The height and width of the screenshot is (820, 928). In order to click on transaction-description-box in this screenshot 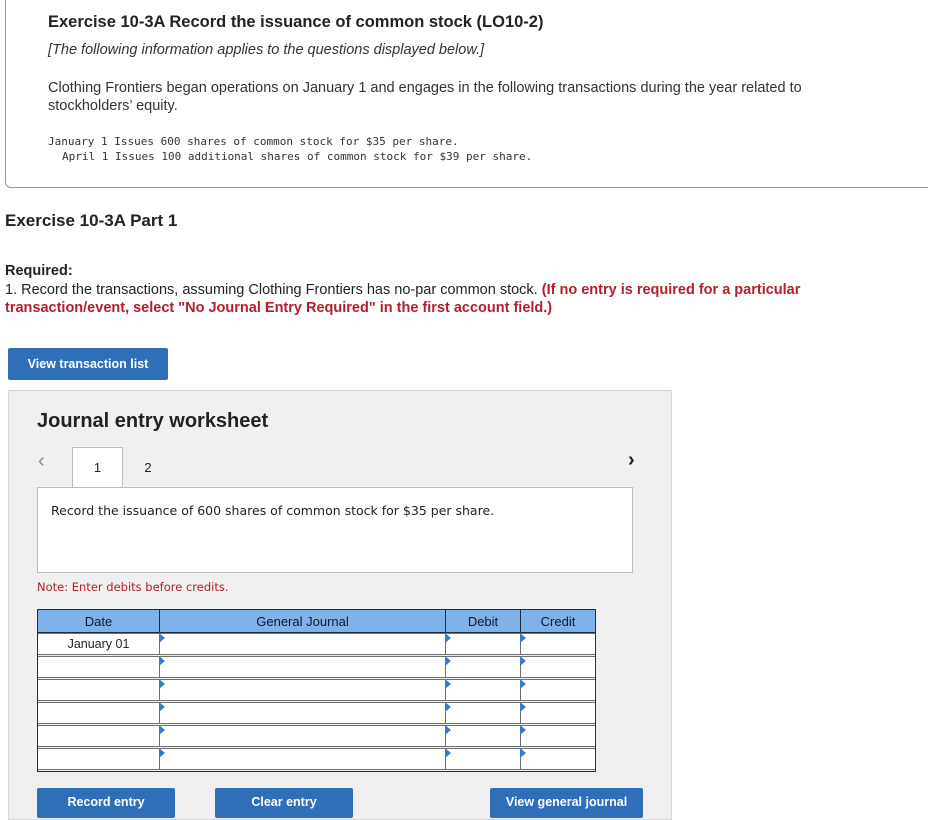, I will do `click(335, 530)`.